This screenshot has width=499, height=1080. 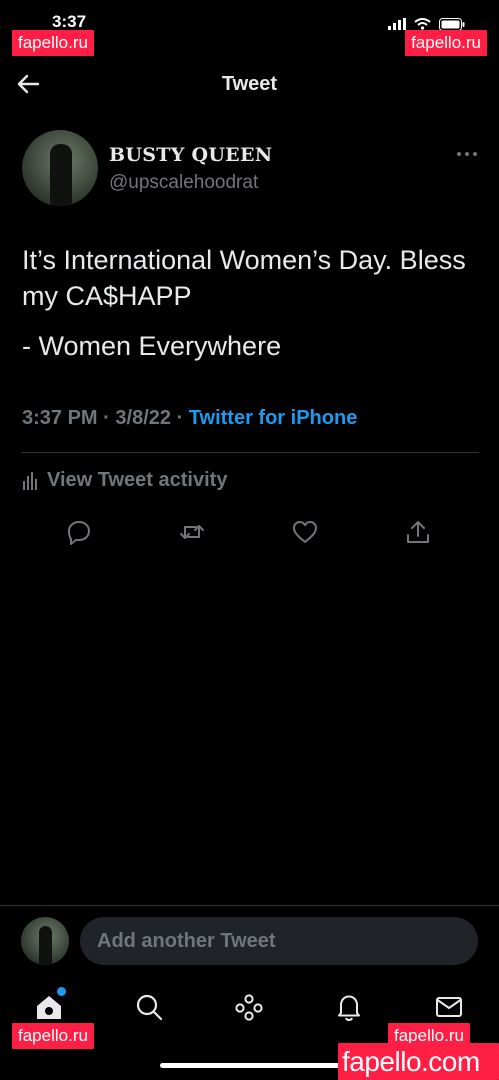 What do you see at coordinates (279, 941) in the screenshot?
I see `reply-composer-input: Add another Tweet` at bounding box center [279, 941].